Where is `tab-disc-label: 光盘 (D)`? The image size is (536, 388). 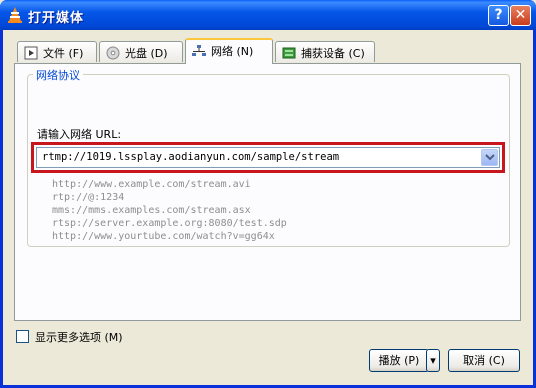
tab-disc-label: 光盘 (D) is located at coordinates (146, 53).